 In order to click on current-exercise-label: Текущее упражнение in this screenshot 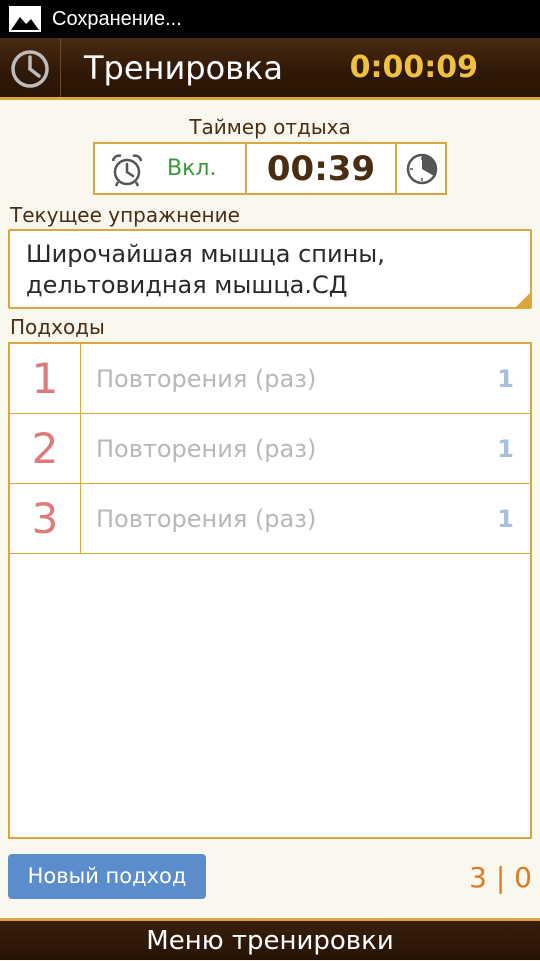, I will do `click(125, 215)`.